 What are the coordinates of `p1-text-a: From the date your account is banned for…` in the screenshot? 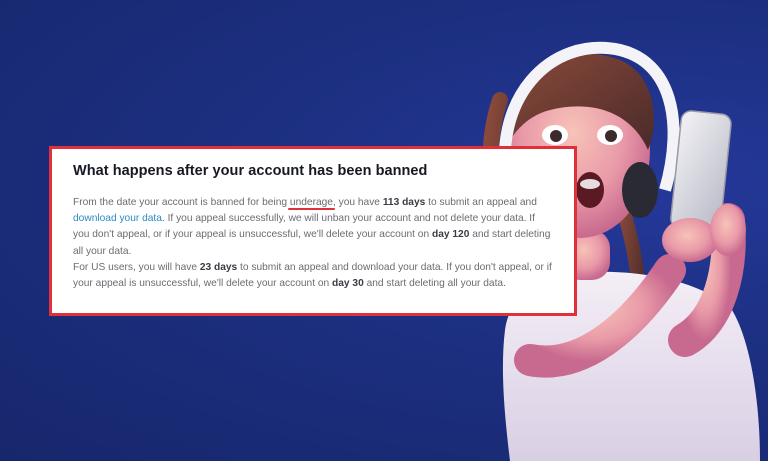 It's located at (181, 202).